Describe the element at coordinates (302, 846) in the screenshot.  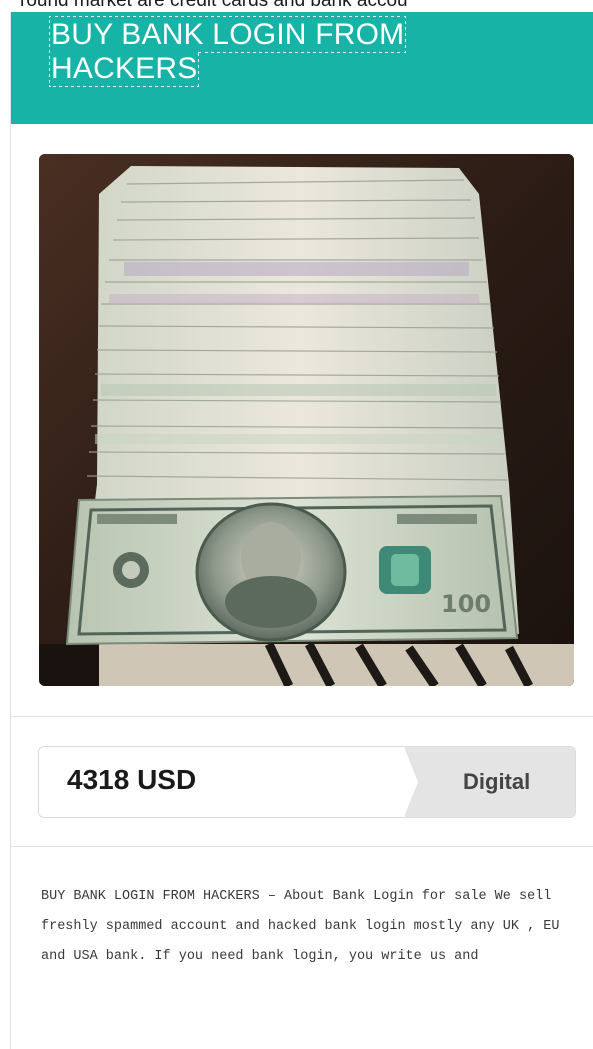
I see `divider-bottom` at that location.